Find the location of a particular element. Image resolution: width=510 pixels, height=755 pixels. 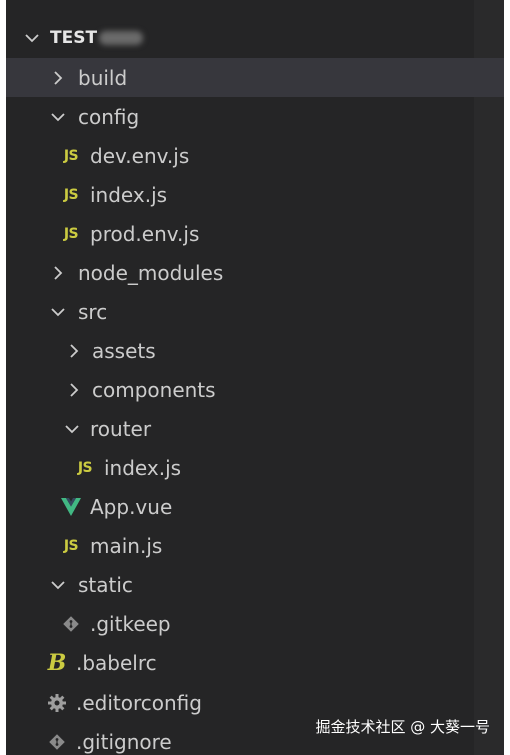

tree-item-label: prod.env.js is located at coordinates (145, 233).